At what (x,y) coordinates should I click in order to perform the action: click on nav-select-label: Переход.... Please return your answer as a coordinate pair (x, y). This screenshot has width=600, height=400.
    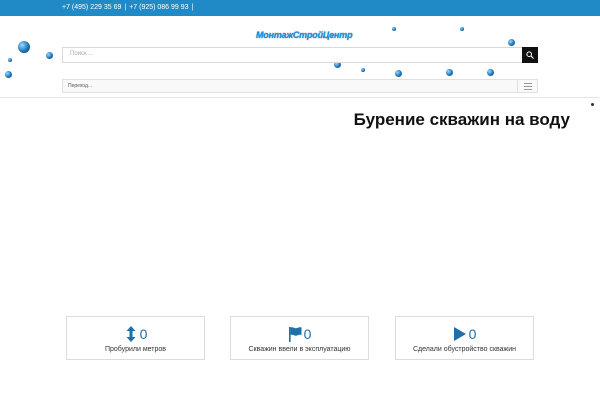
    Looking at the image, I should click on (80, 86).